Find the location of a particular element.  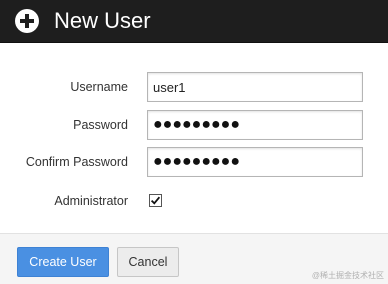

password-row: Password is located at coordinates (194, 125).